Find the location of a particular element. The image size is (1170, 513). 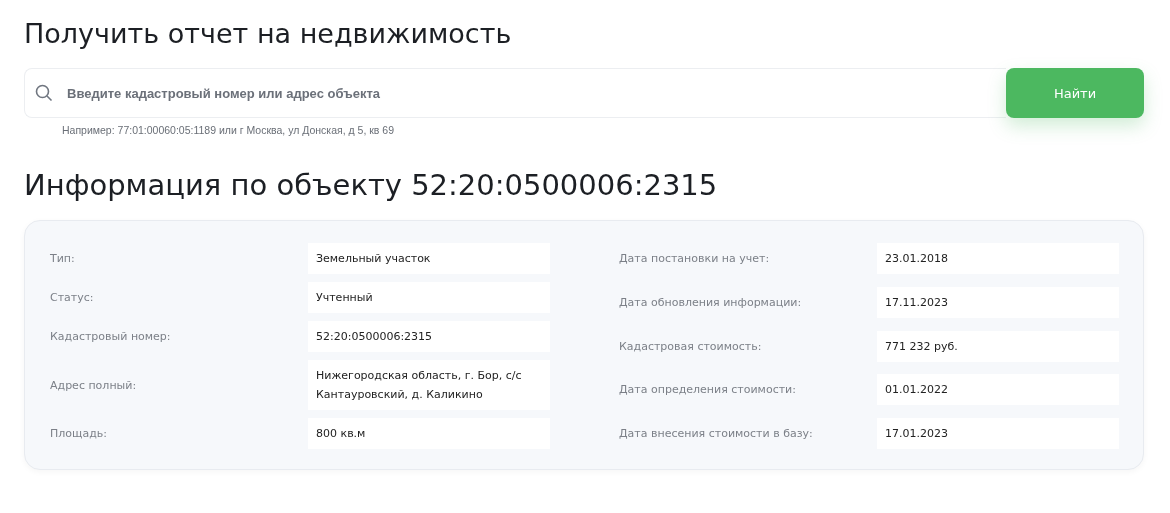

field-label: Площадь: is located at coordinates (79, 433).